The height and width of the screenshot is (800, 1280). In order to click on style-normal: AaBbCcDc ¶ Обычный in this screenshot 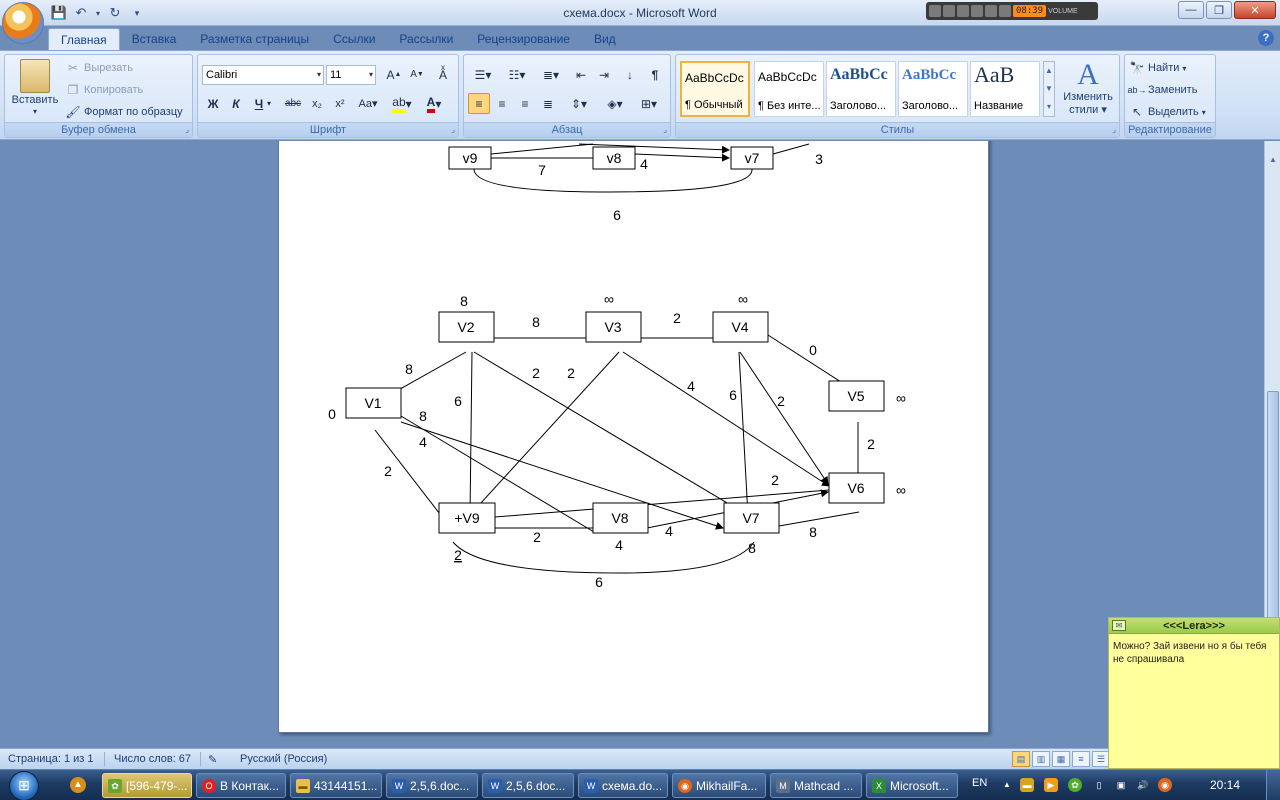, I will do `click(715, 89)`.